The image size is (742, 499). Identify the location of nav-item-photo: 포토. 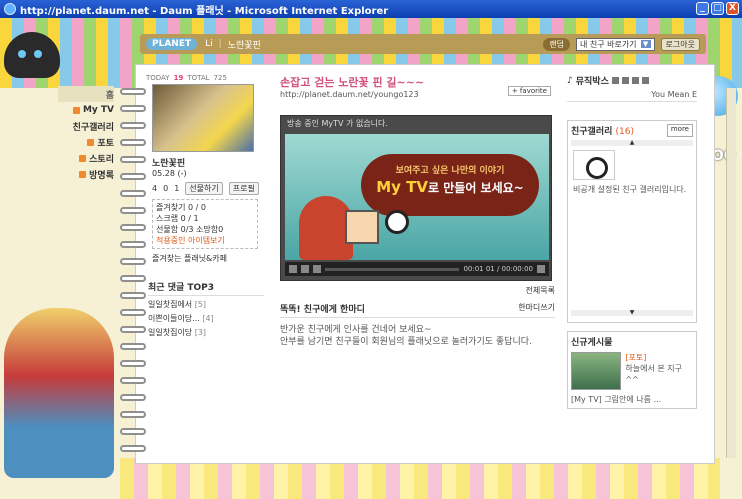
(86, 142).